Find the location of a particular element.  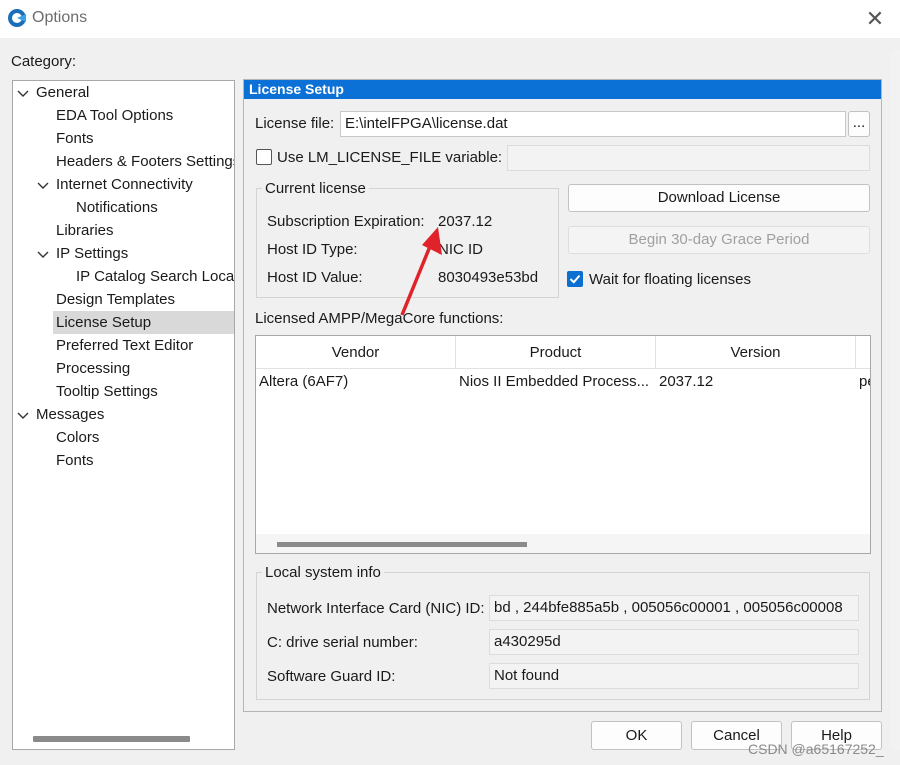

column-header-product: Product is located at coordinates (556, 352).